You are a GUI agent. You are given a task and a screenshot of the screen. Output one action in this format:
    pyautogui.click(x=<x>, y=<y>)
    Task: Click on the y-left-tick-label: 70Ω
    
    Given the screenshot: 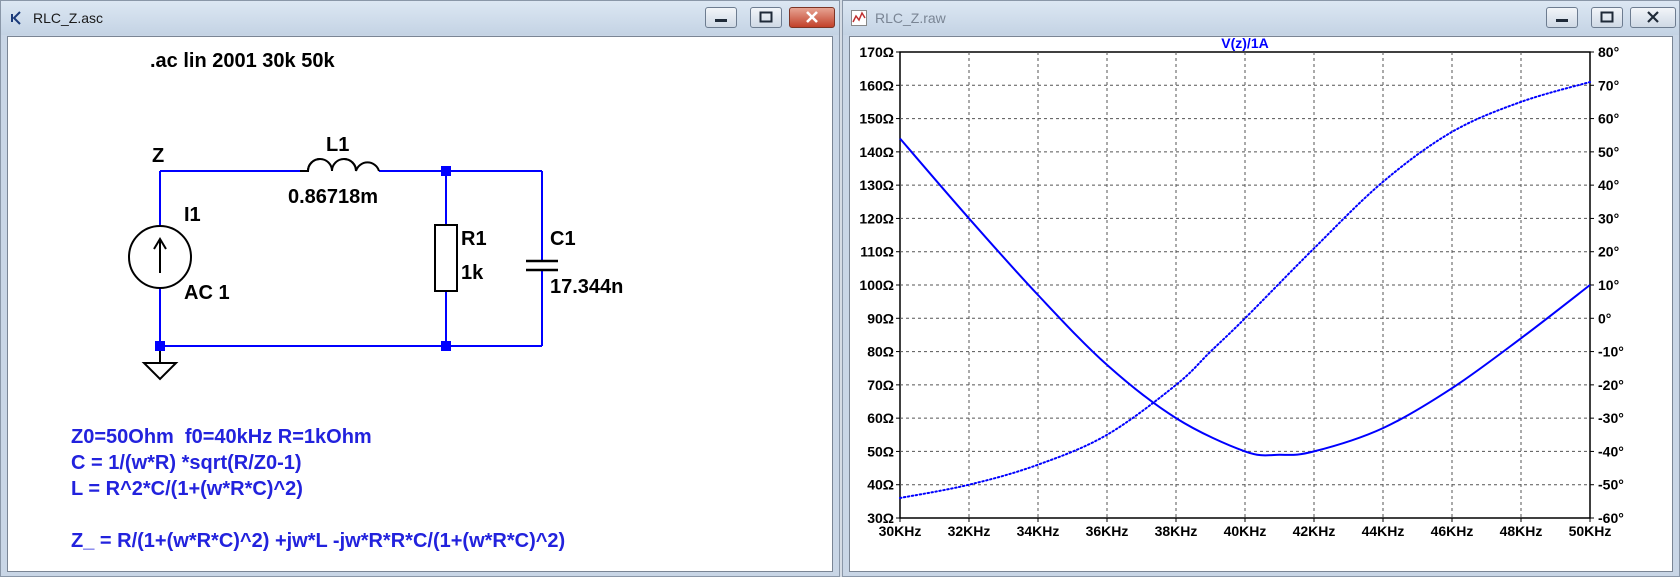 What is the action you would take?
    pyautogui.click(x=880, y=385)
    